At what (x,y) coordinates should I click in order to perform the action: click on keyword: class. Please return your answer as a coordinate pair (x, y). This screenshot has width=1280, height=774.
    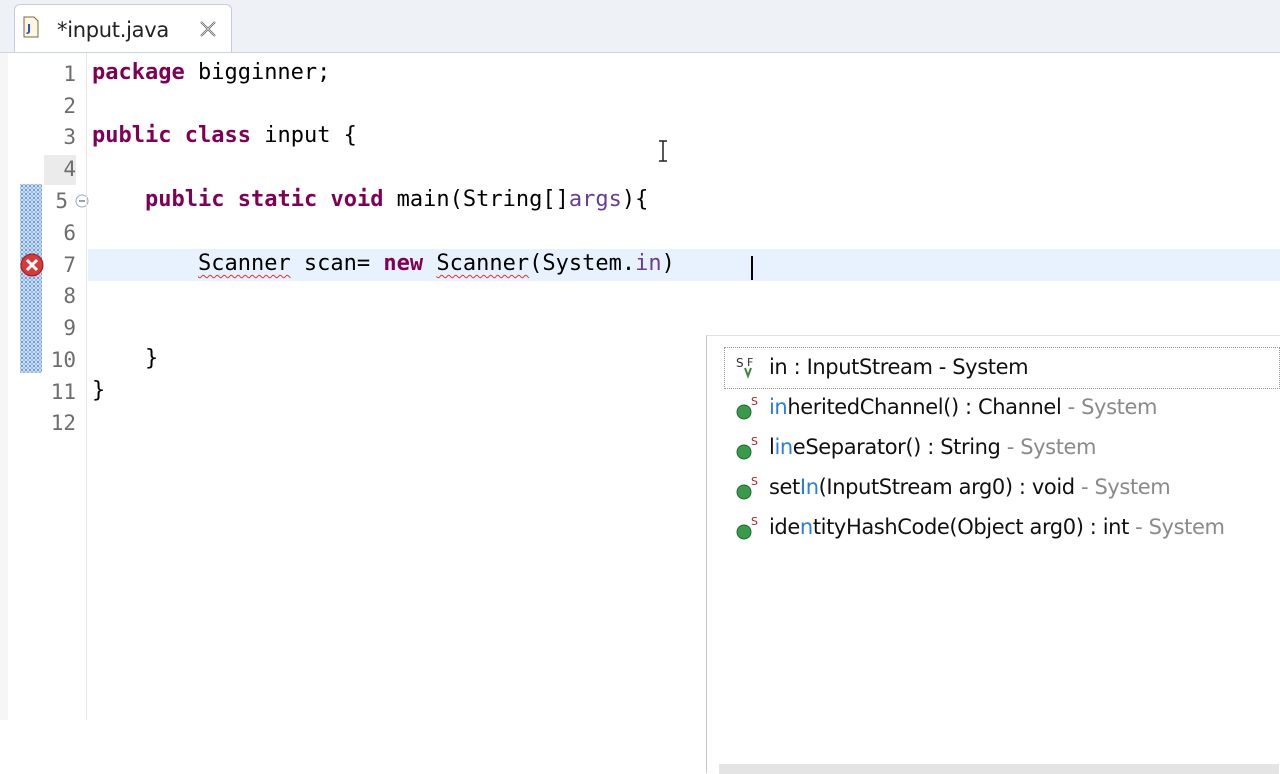
    Looking at the image, I should click on (217, 135).